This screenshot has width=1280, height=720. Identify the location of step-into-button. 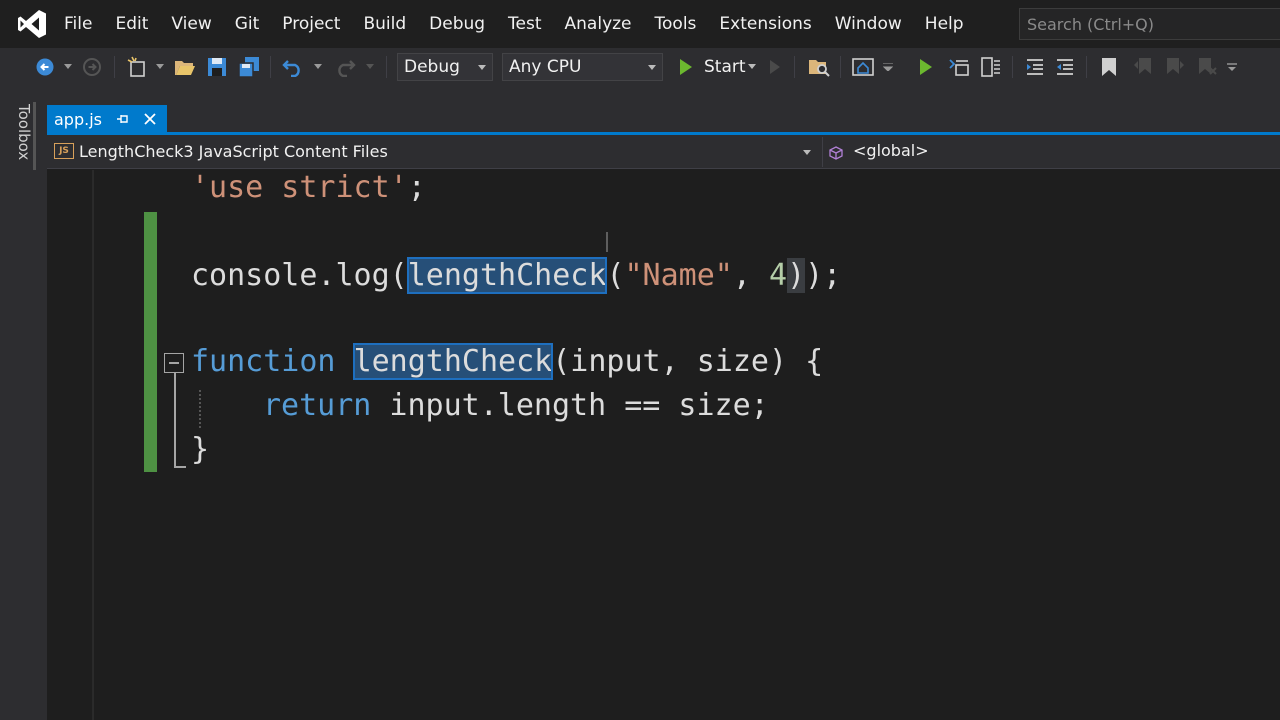
(959, 67).